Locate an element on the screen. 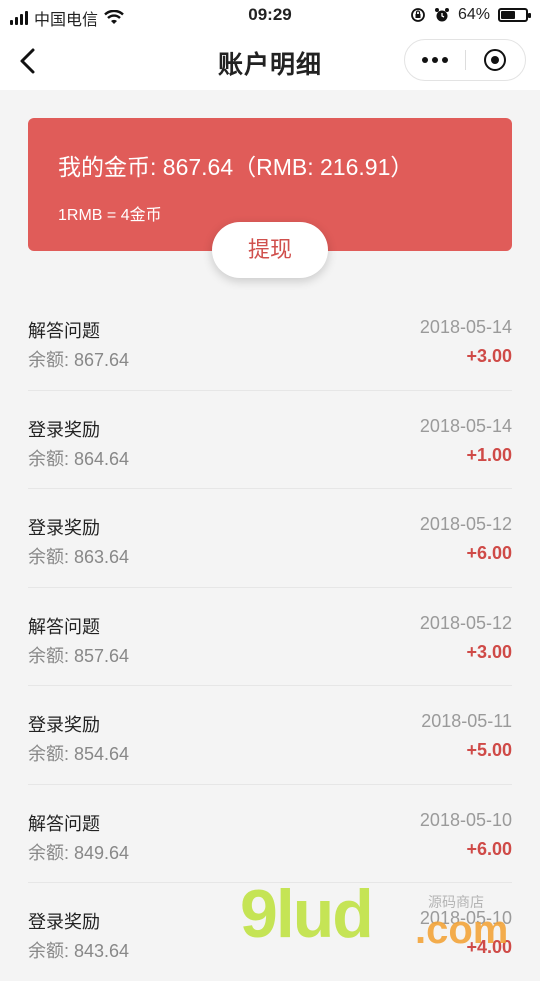 This screenshot has width=540, height=981. target-icon is located at coordinates (495, 60).